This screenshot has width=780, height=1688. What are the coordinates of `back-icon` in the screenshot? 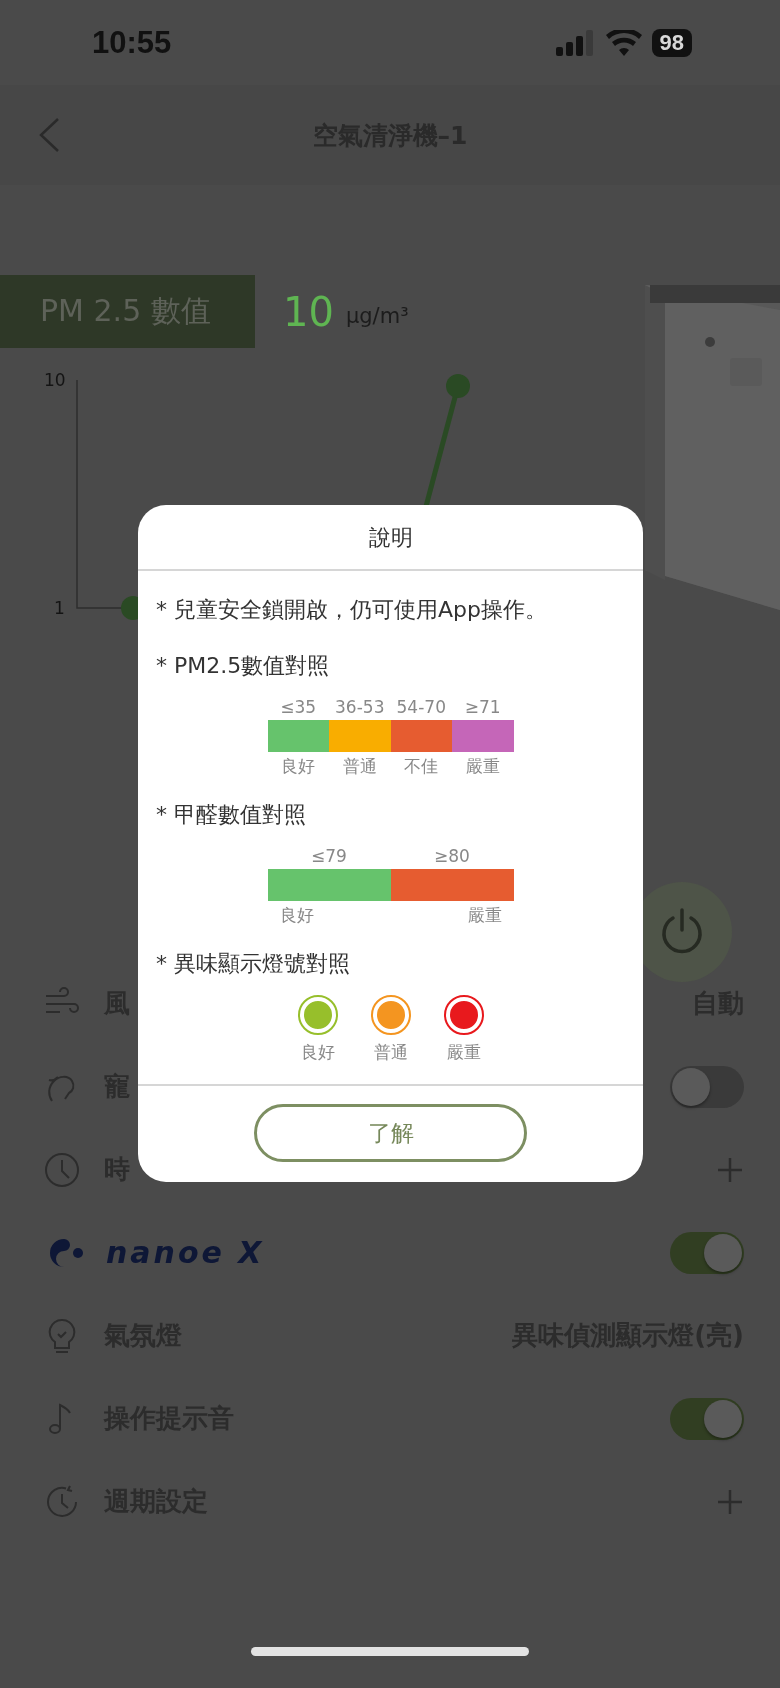 It's located at (49, 135).